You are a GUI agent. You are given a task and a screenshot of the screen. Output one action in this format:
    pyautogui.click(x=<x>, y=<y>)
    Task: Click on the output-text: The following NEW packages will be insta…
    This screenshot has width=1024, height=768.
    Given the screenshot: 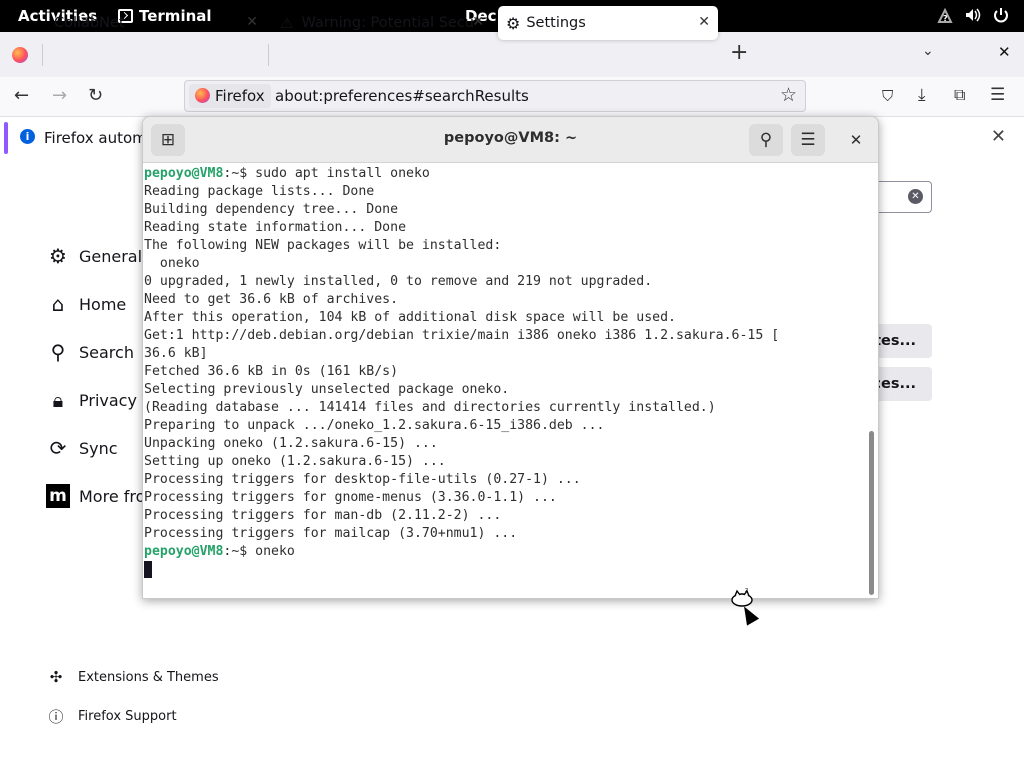 What is the action you would take?
    pyautogui.click(x=323, y=245)
    